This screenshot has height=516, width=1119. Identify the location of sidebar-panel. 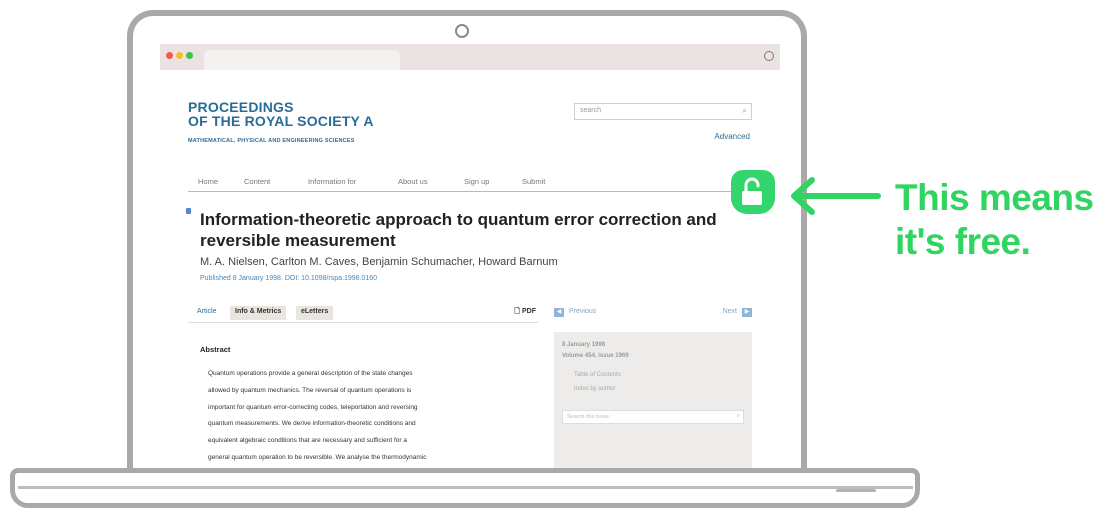
(653, 462).